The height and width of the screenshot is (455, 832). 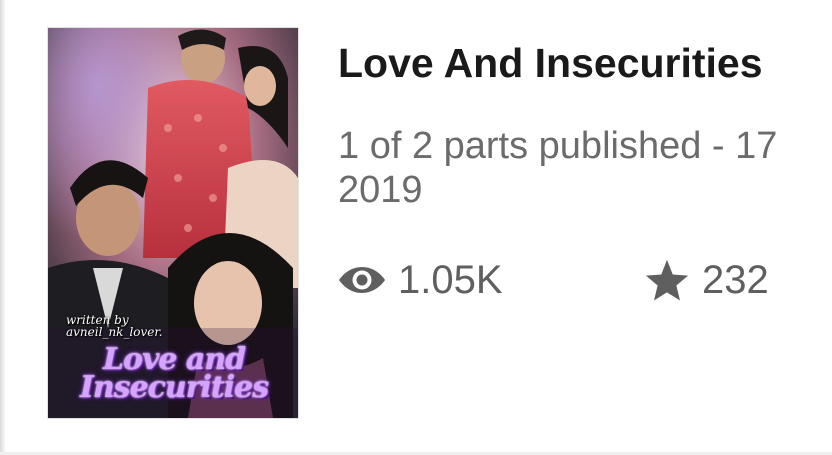 I want to click on cover-author-handle: avneil_nk_lover., so click(x=114, y=332).